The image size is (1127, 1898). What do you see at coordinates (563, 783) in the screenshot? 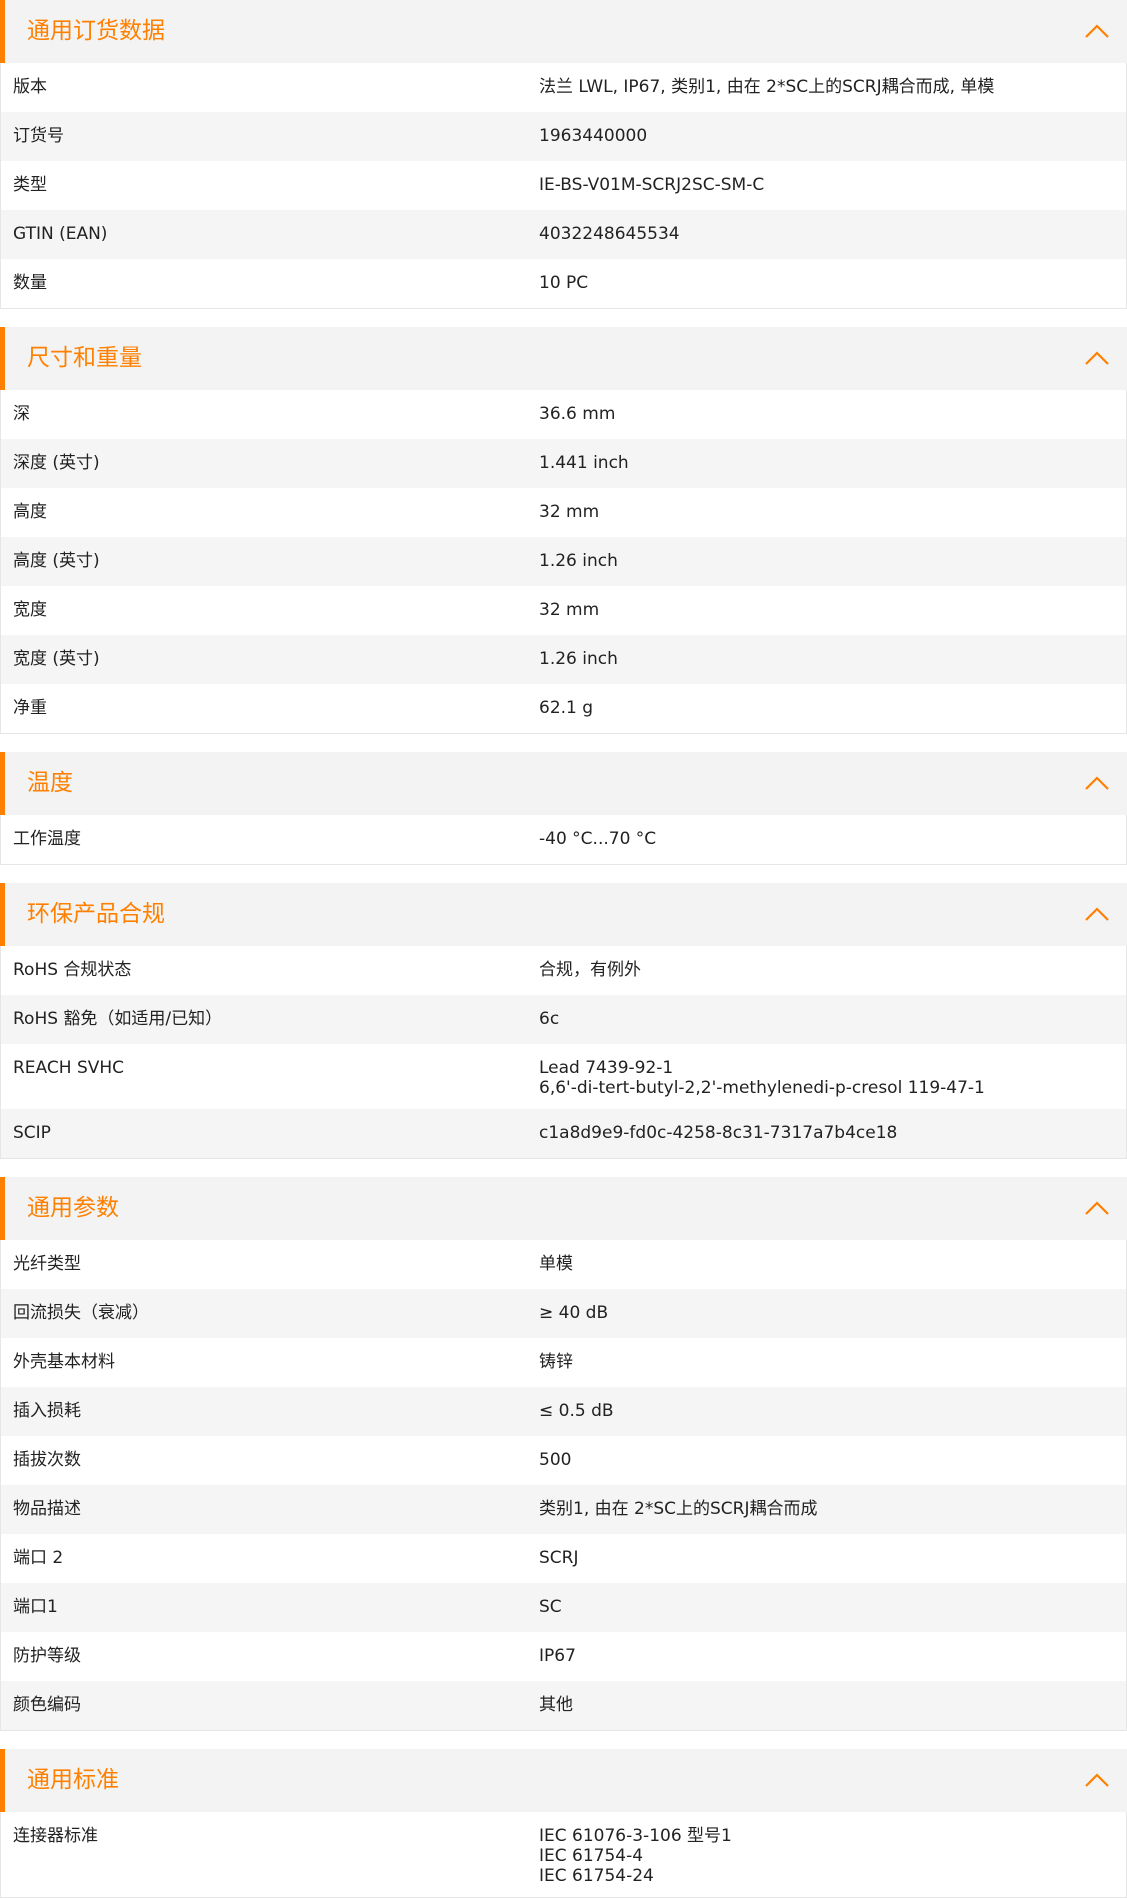
I see `section-header: 温度` at bounding box center [563, 783].